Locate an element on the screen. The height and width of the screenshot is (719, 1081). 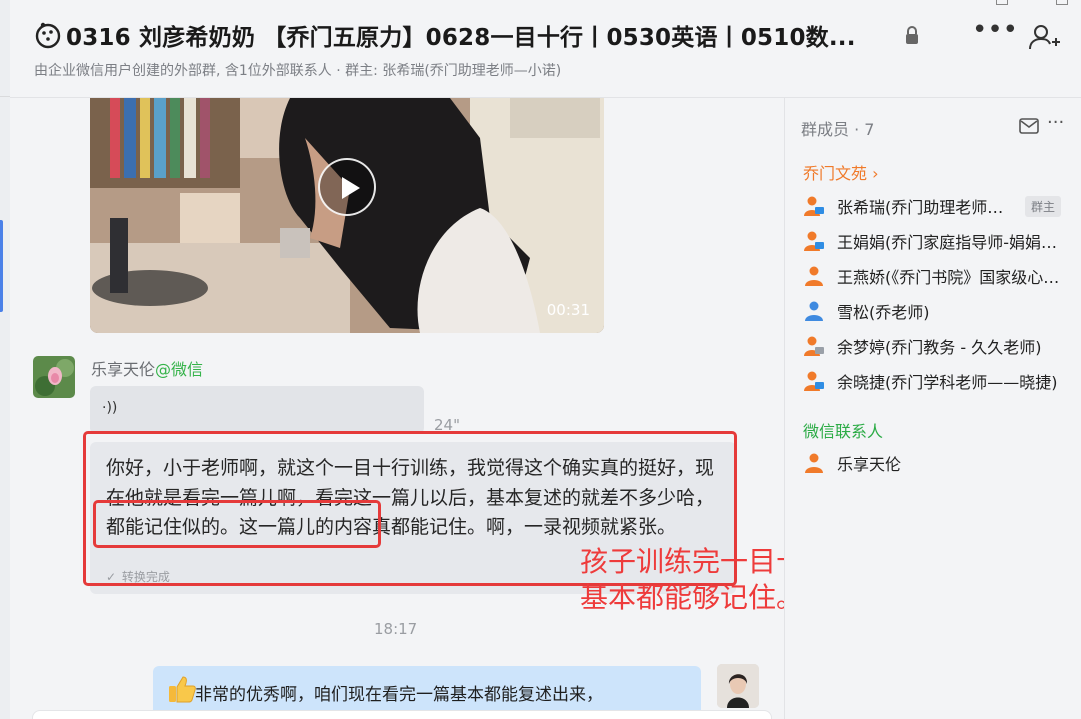
member-item: 雪松(乔老师) is located at coordinates (938, 311).